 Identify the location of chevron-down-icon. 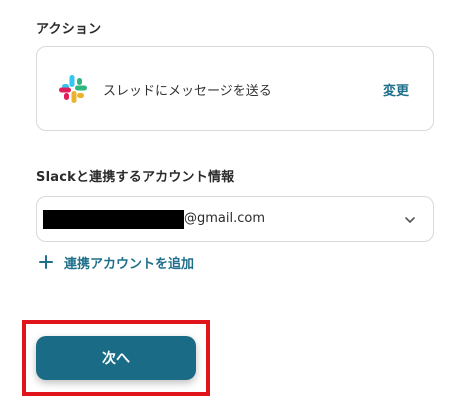
(410, 220).